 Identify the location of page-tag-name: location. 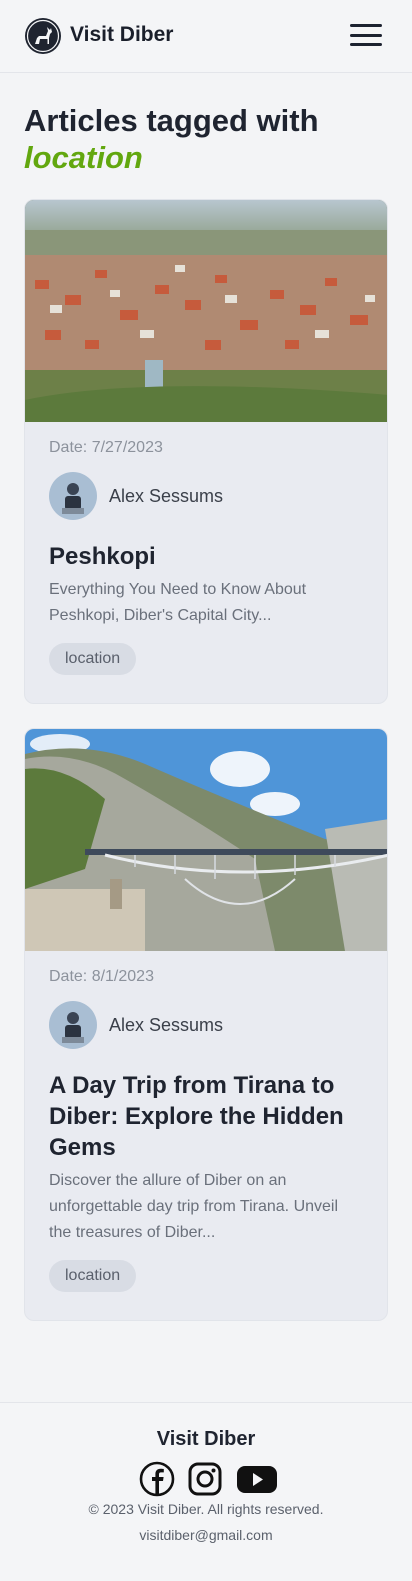
(83, 157).